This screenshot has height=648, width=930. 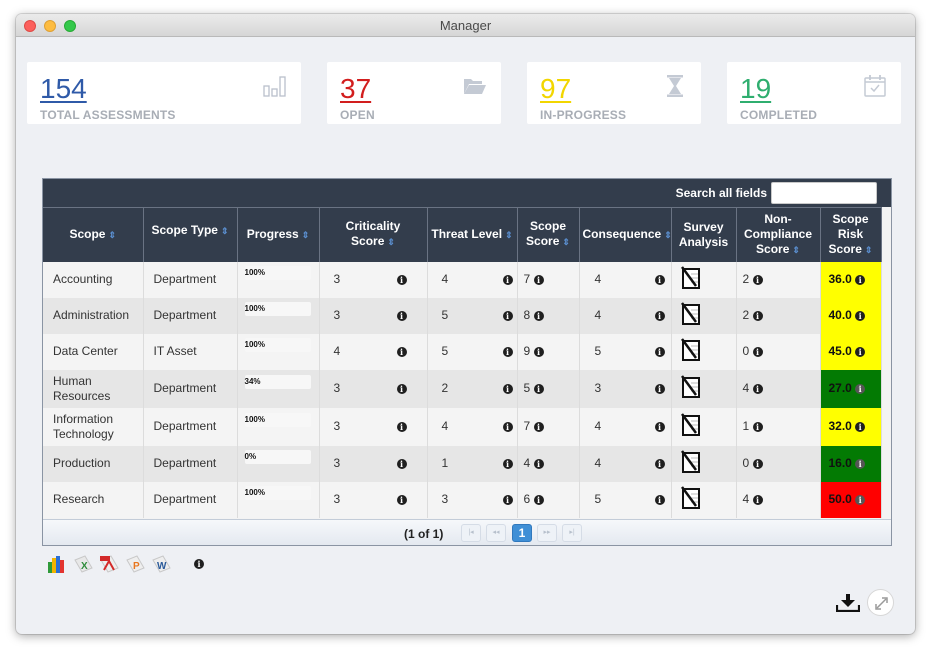 I want to click on maximize-window-button, so click(x=70, y=26).